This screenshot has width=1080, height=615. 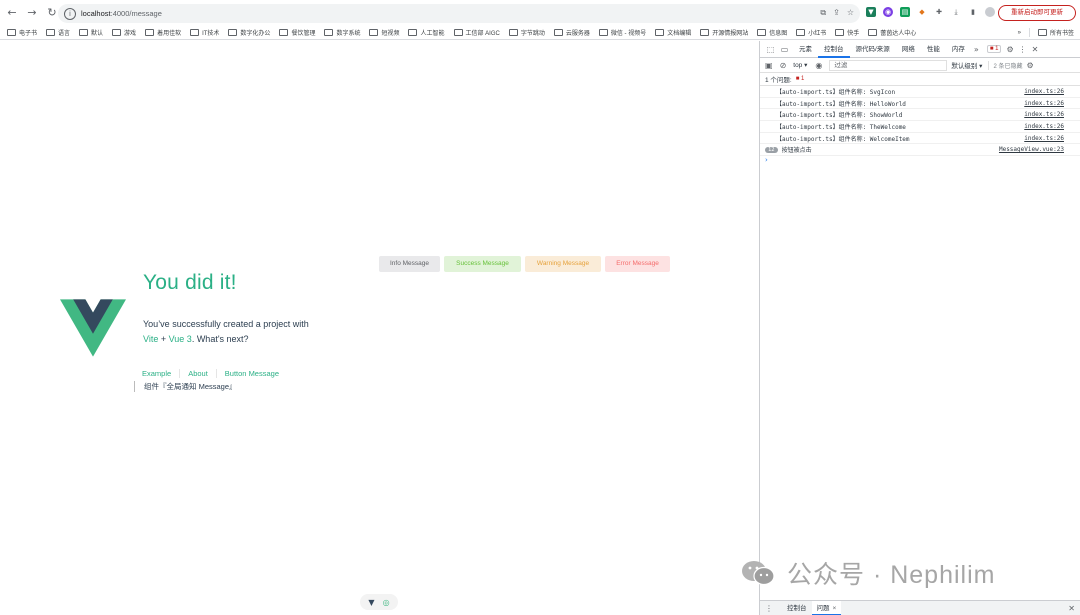 What do you see at coordinates (1031, 149) in the screenshot?
I see `log-source-link: MessageView.vue:23` at bounding box center [1031, 149].